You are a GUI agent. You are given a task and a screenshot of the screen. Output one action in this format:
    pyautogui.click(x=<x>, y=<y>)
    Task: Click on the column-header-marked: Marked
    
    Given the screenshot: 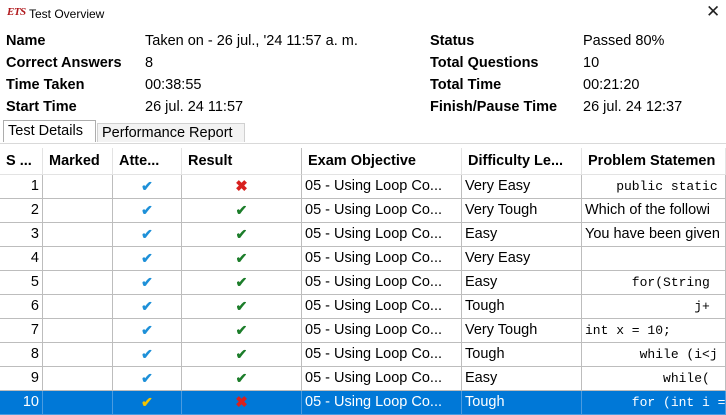 What is the action you would take?
    pyautogui.click(x=78, y=161)
    